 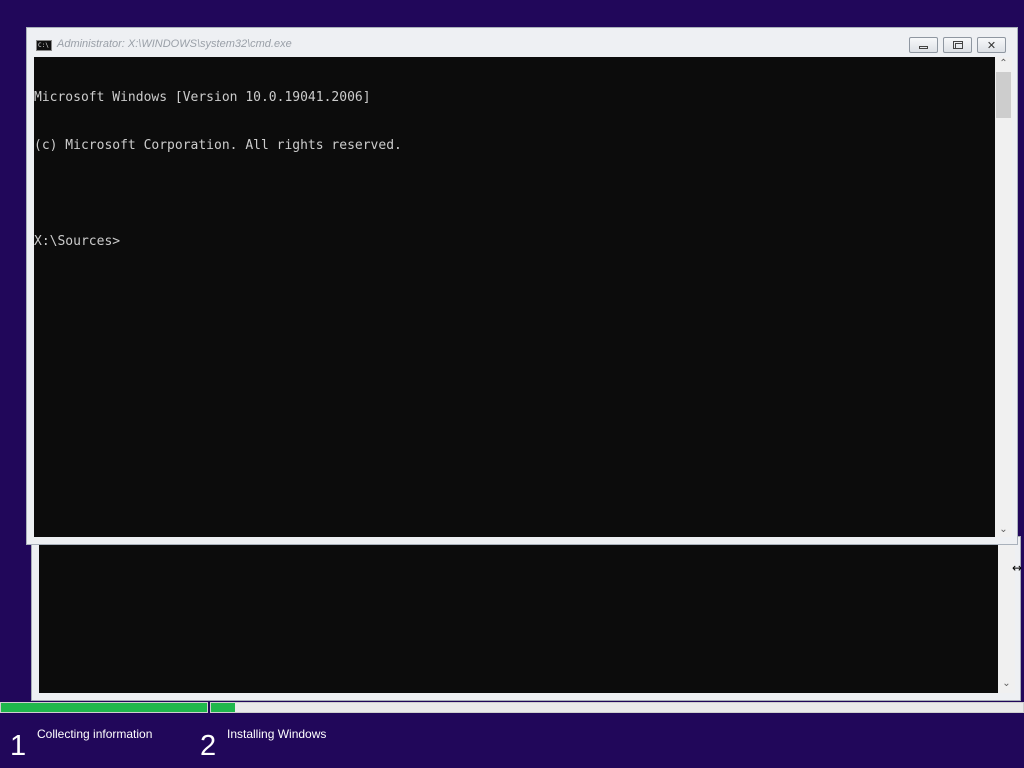 What do you see at coordinates (1003, 297) in the screenshot?
I see `vertical-scrollbar: ⌃ ⌄` at bounding box center [1003, 297].